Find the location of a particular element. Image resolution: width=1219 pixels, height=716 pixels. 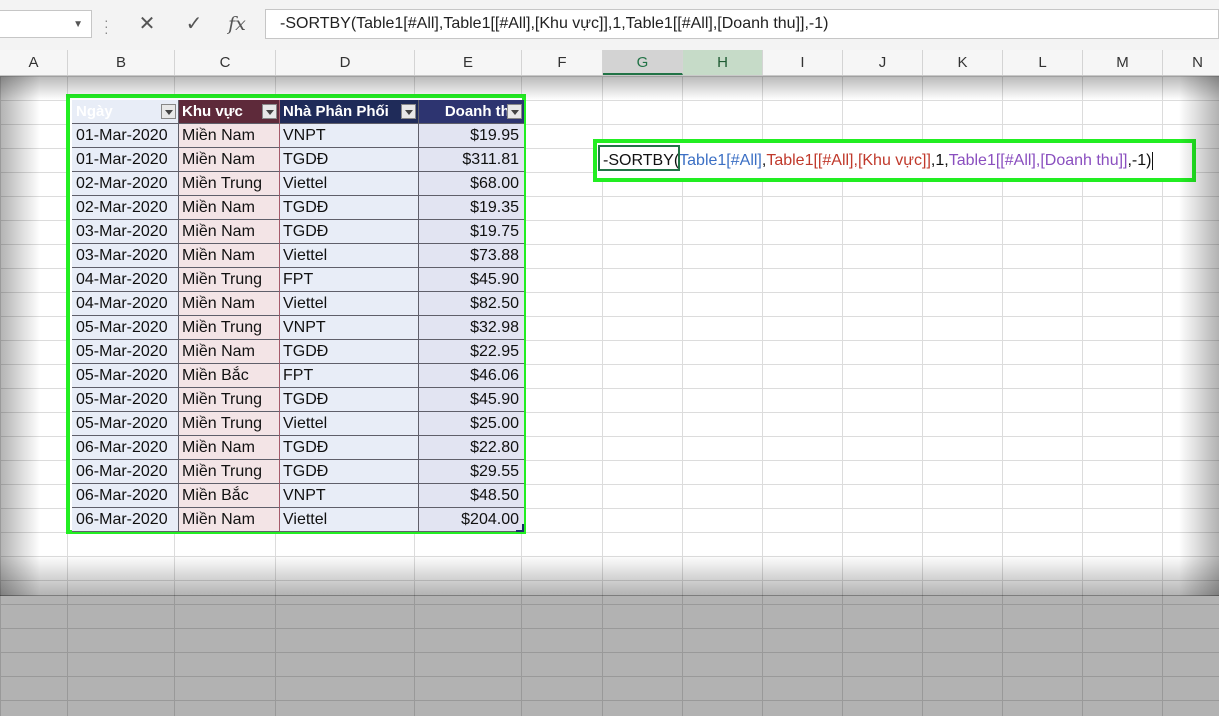

table-header-cell: Khu vực is located at coordinates (229, 112).